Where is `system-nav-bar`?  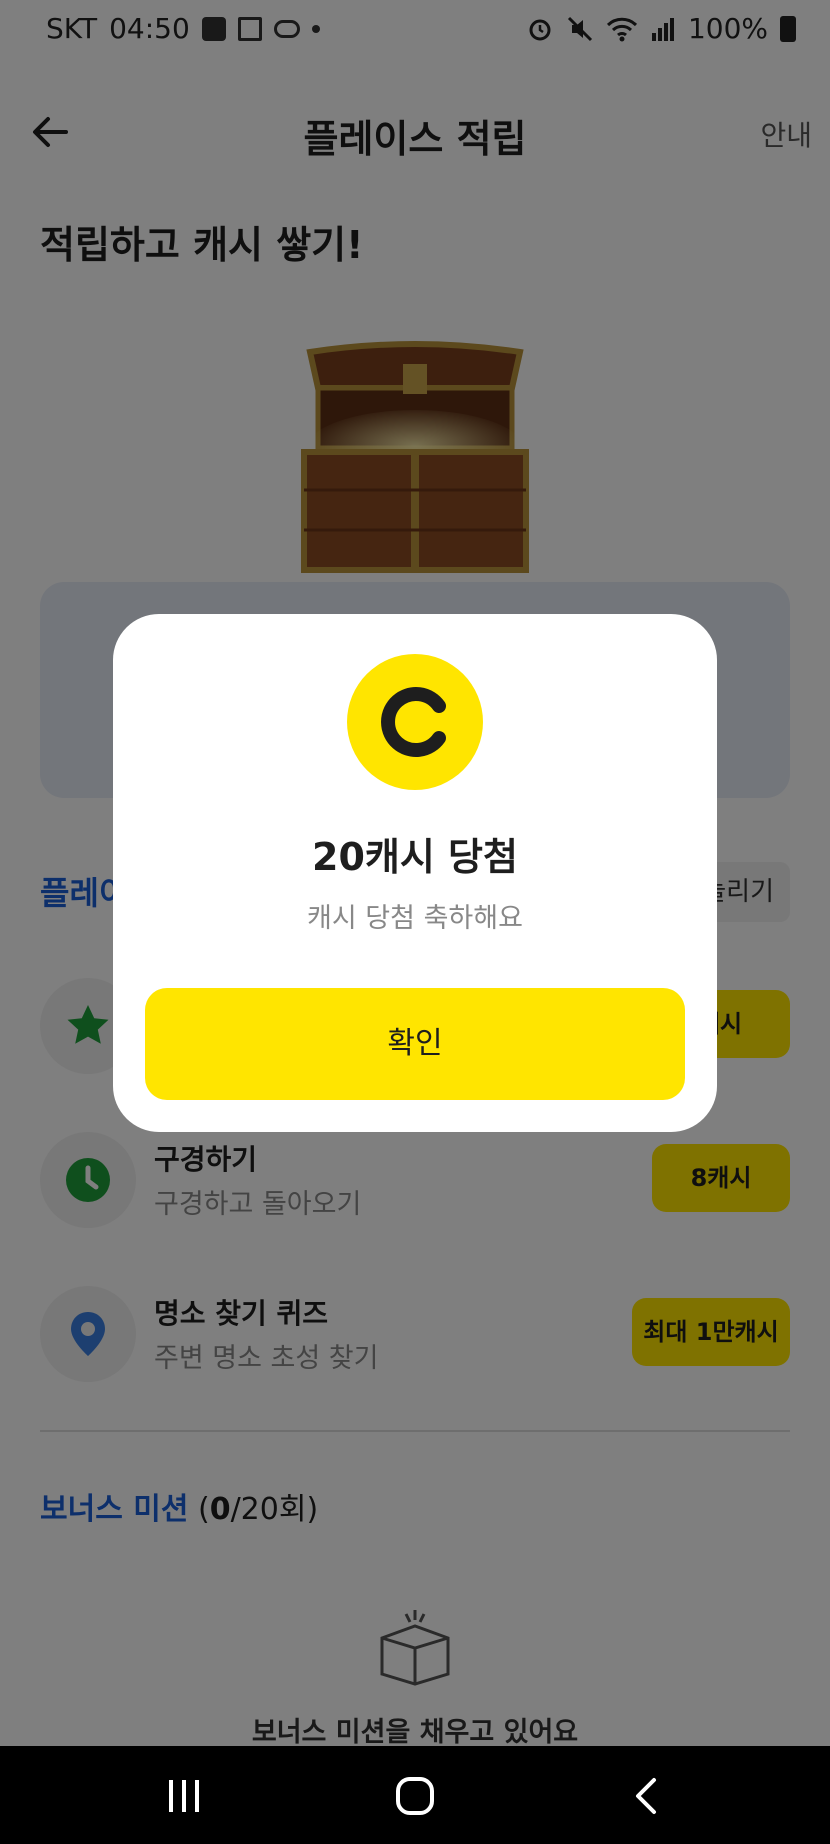
system-nav-bar is located at coordinates (415, 1795).